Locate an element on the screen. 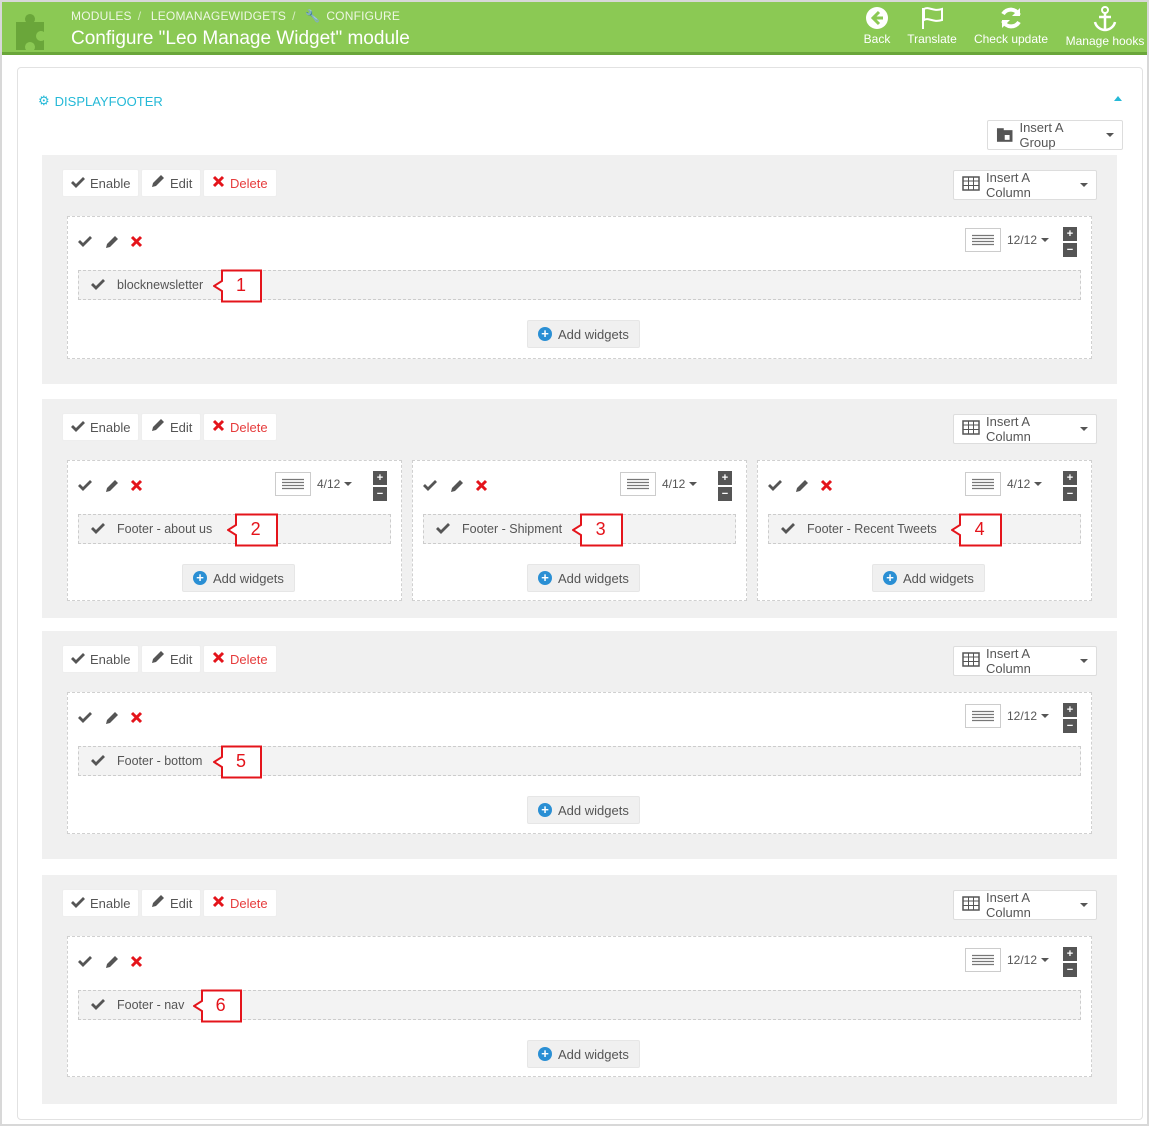  widget-item: Footer - Shipment 3 is located at coordinates (579, 530).